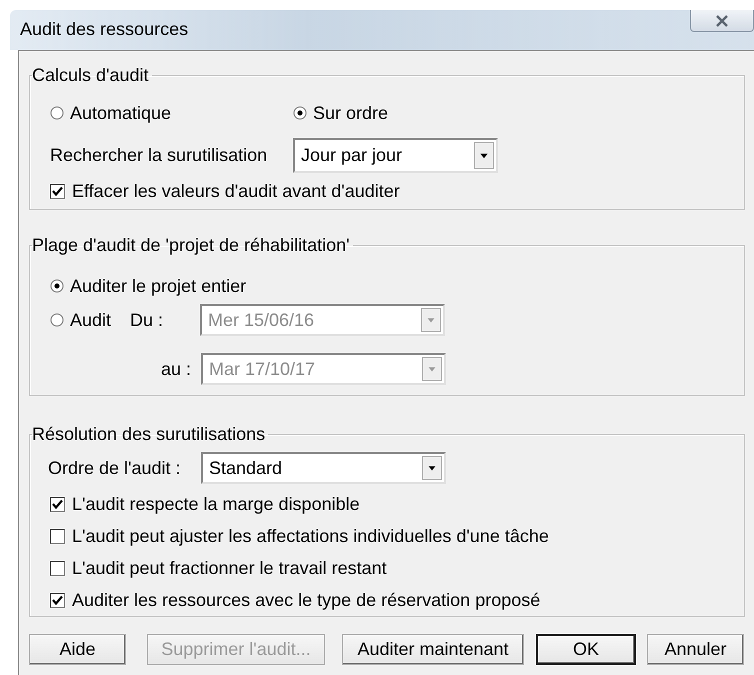  What do you see at coordinates (158, 286) in the screenshot?
I see `radio-label: Auditer le projet entier` at bounding box center [158, 286].